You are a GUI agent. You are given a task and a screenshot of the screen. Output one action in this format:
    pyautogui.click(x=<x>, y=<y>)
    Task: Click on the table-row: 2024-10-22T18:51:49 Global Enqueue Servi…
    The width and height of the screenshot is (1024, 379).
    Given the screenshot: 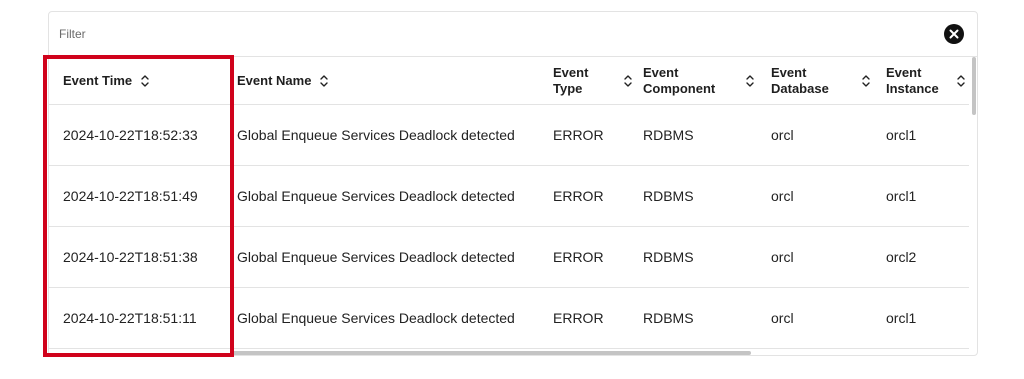 What is the action you would take?
    pyautogui.click(x=509, y=196)
    